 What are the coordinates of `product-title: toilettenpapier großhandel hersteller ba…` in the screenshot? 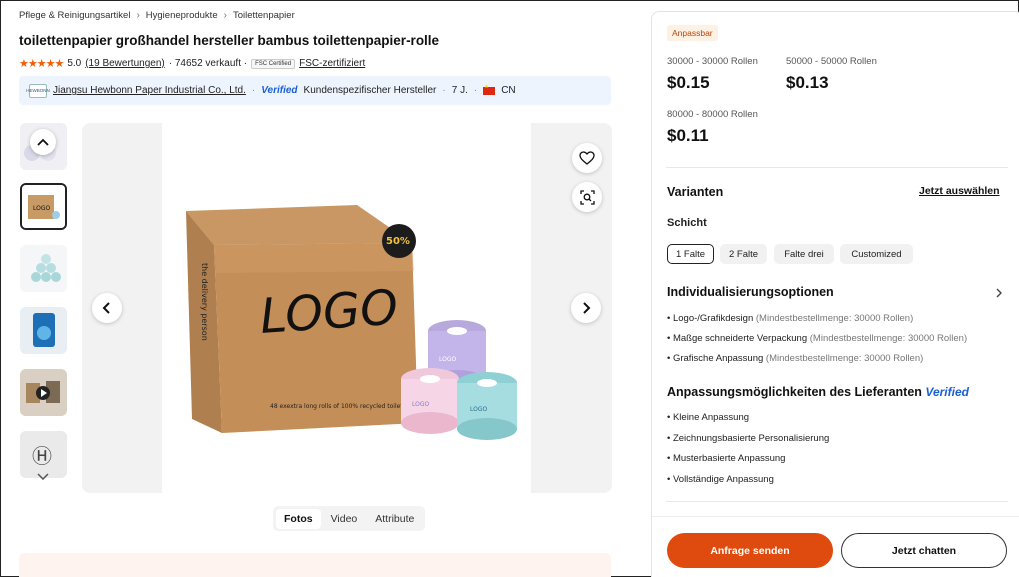 It's located at (229, 40).